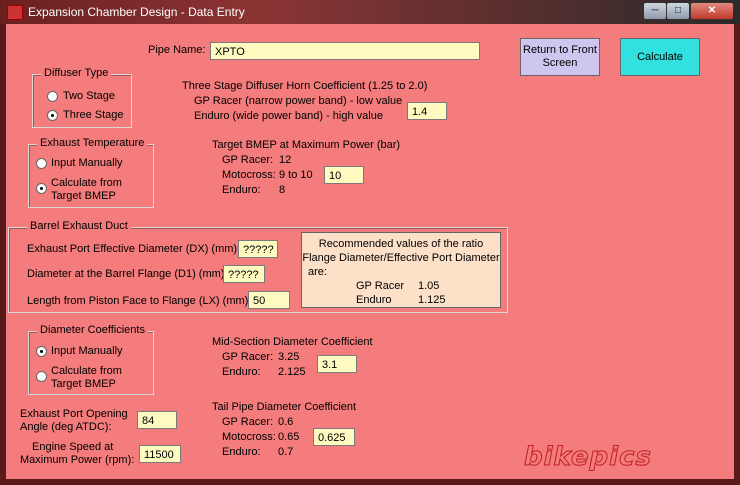 The image size is (740, 485). What do you see at coordinates (74, 414) in the screenshot?
I see `port-angle-label-1: Exhaust Port Opening` at bounding box center [74, 414].